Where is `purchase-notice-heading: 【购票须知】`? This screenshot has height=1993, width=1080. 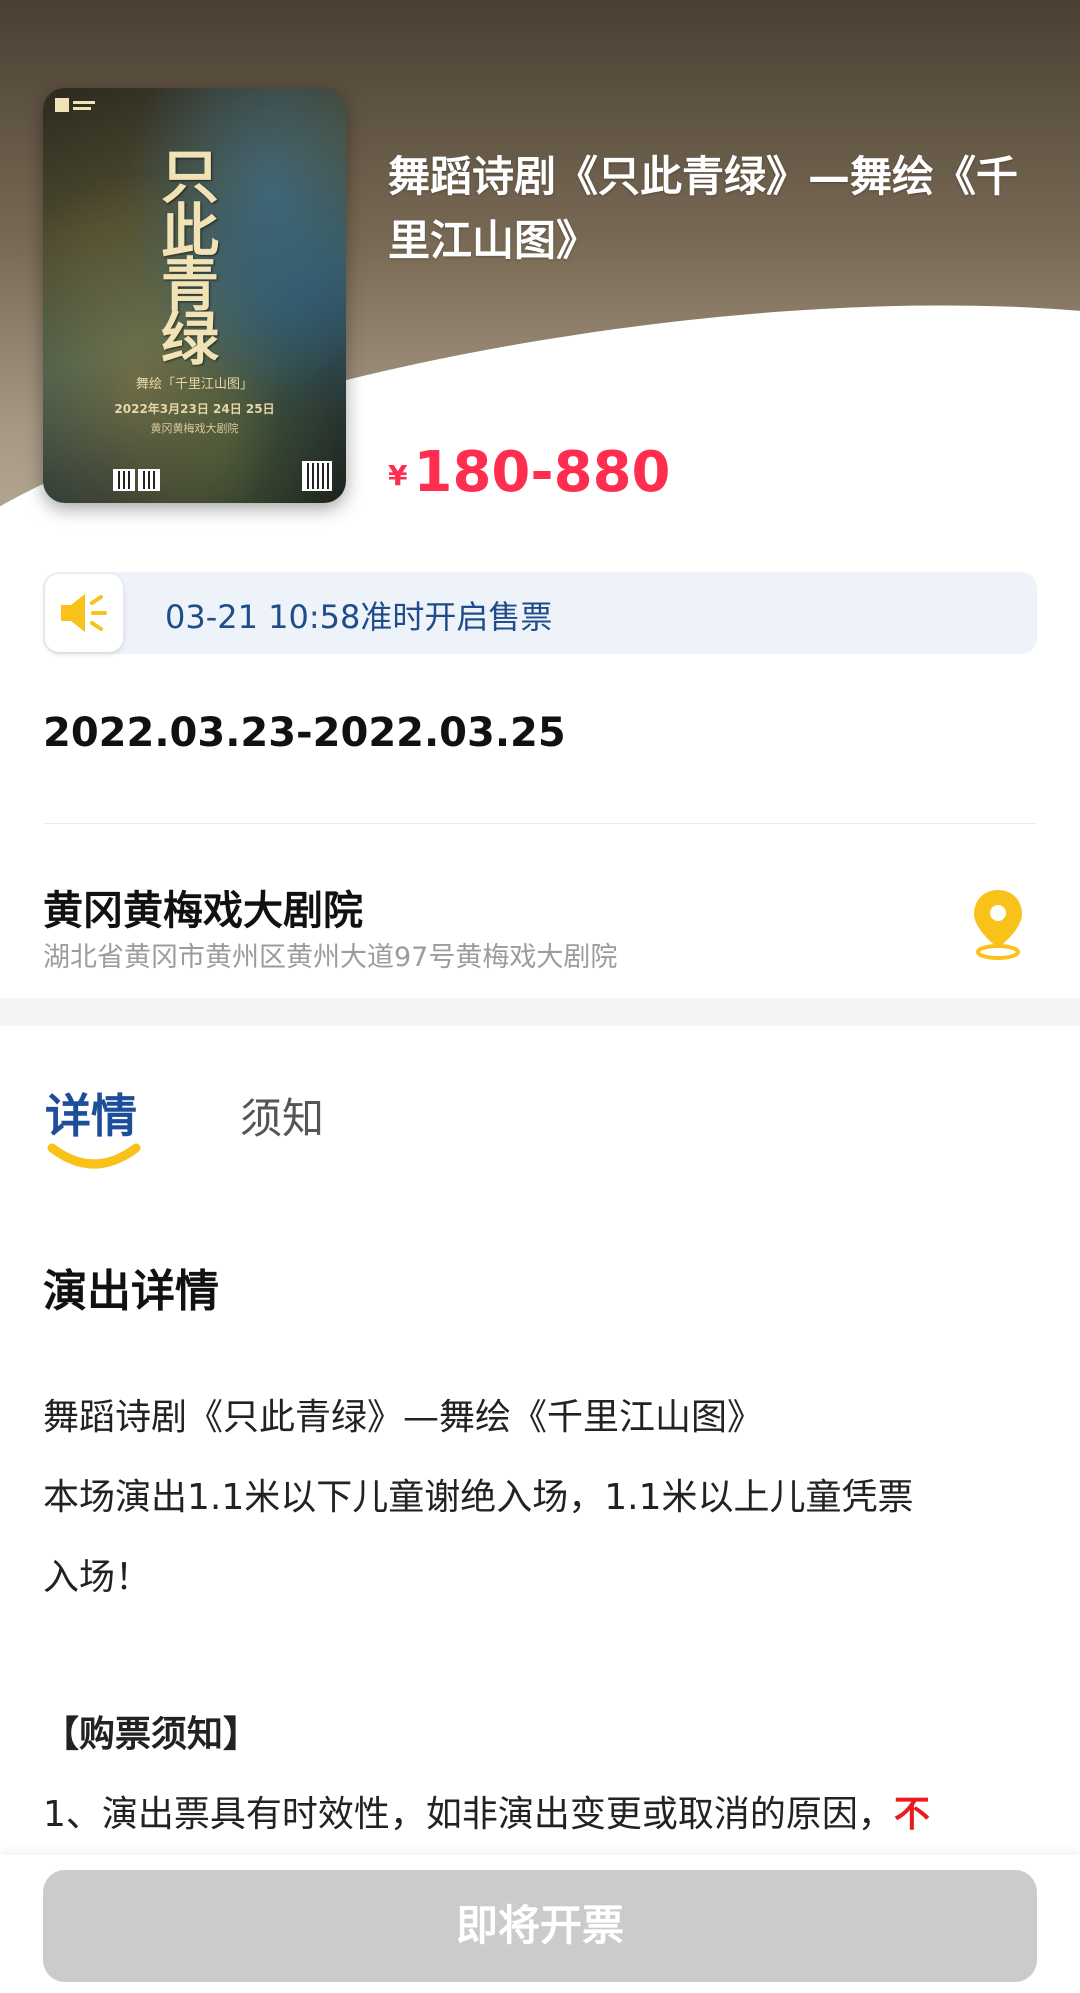
purchase-notice-heading: 【购票须知】 is located at coordinates (151, 1734).